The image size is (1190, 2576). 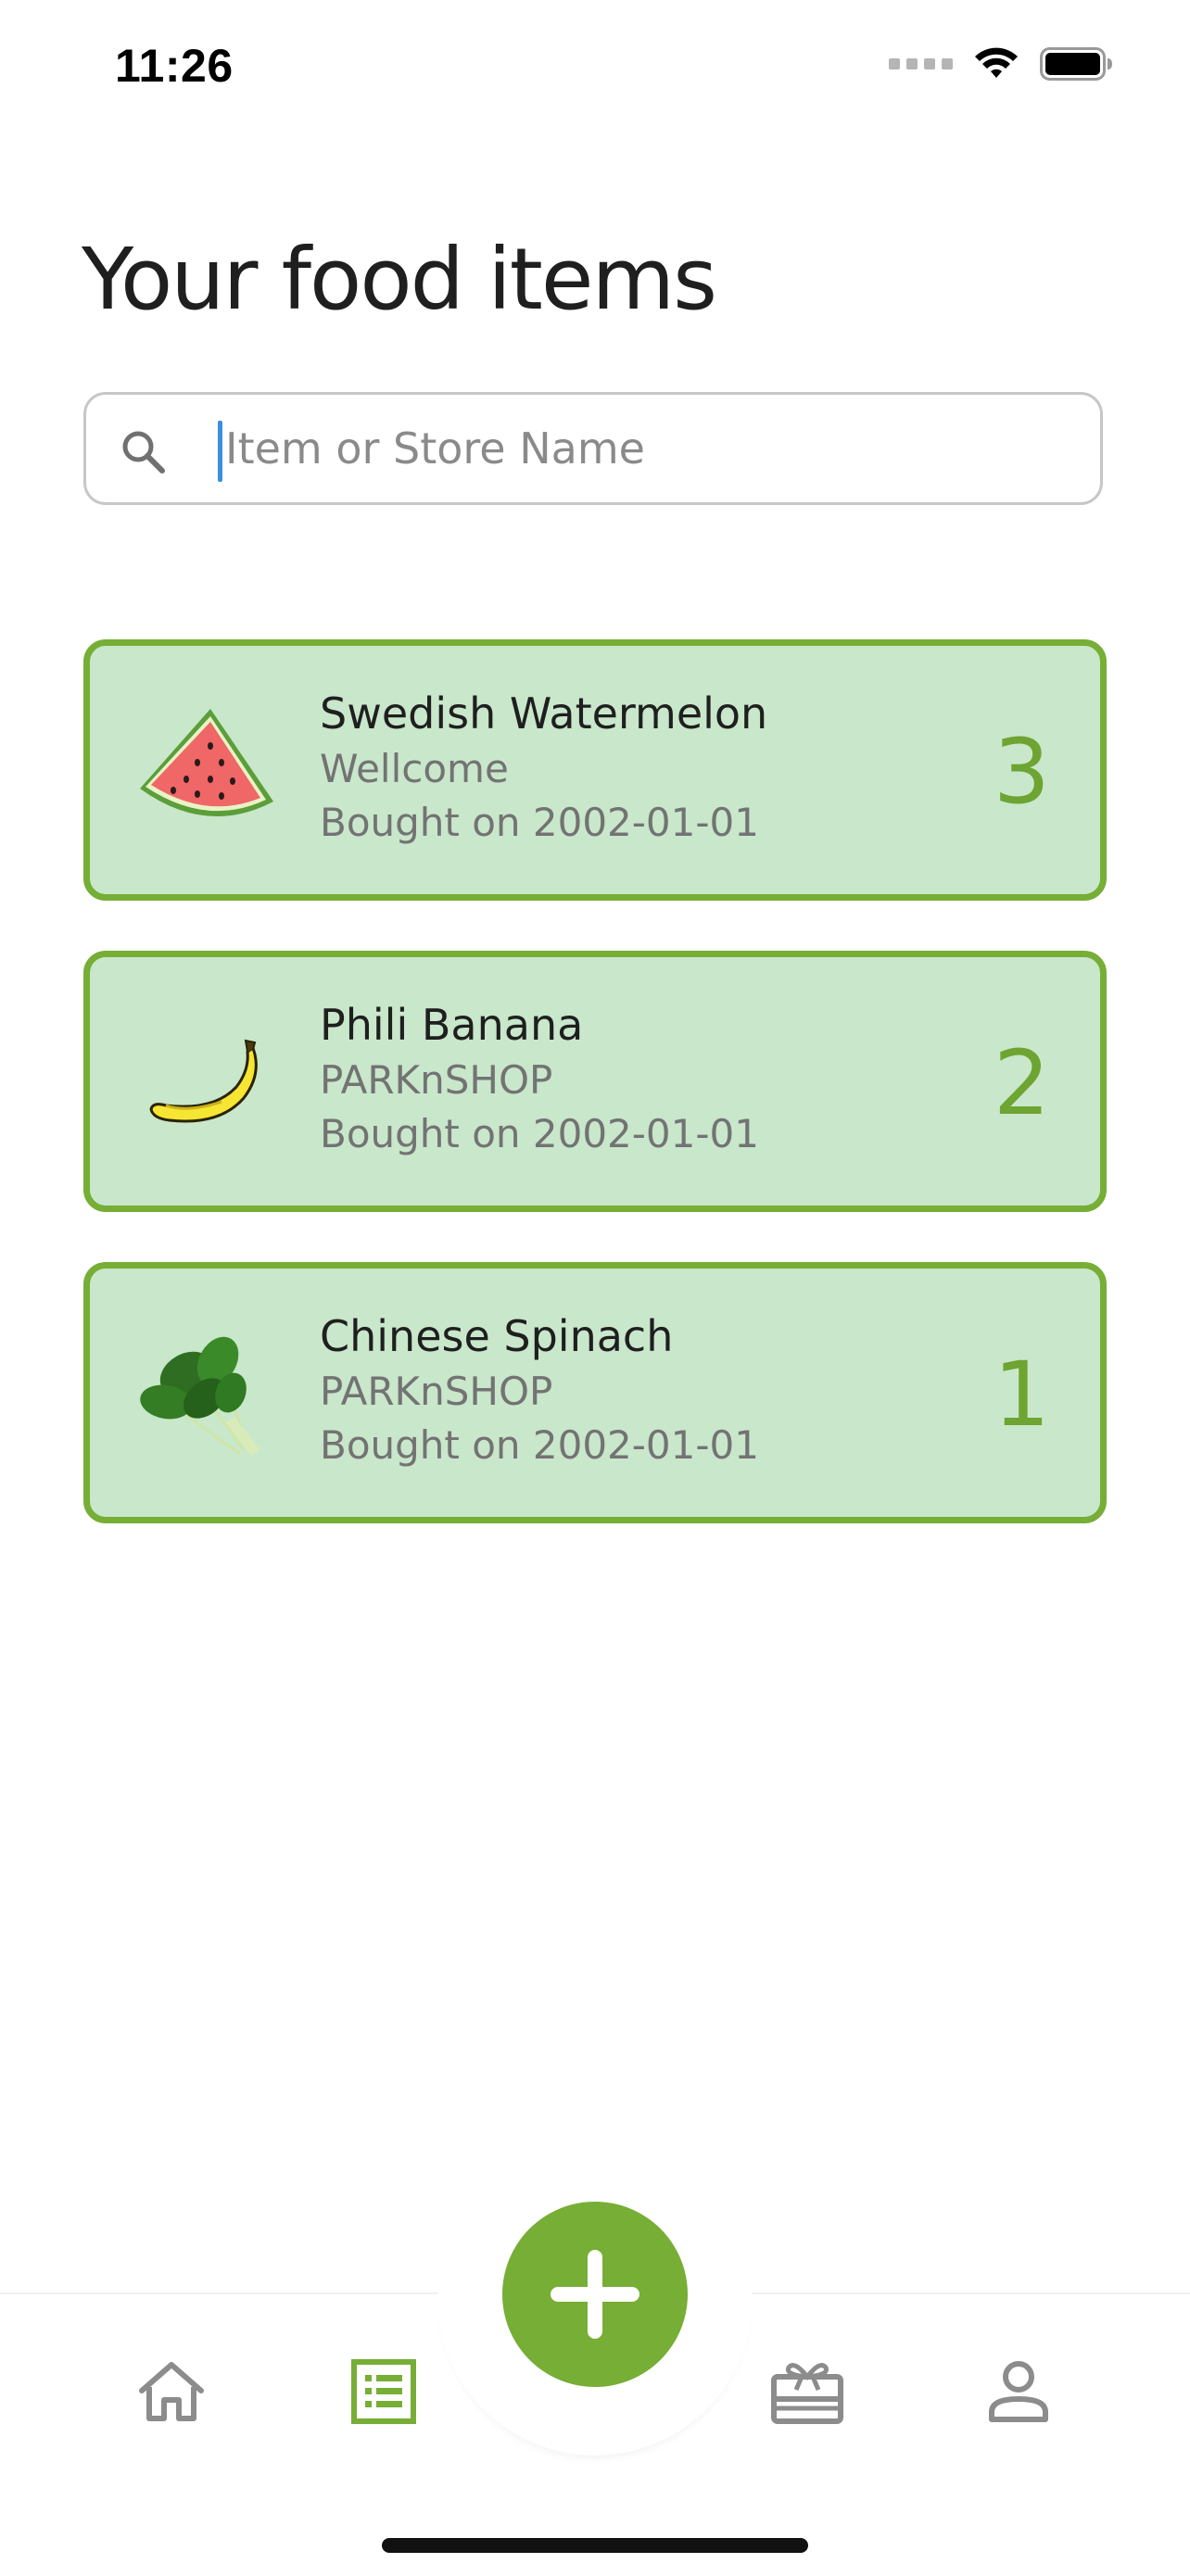 I want to click on nav-profile-button, so click(x=1019, y=2391).